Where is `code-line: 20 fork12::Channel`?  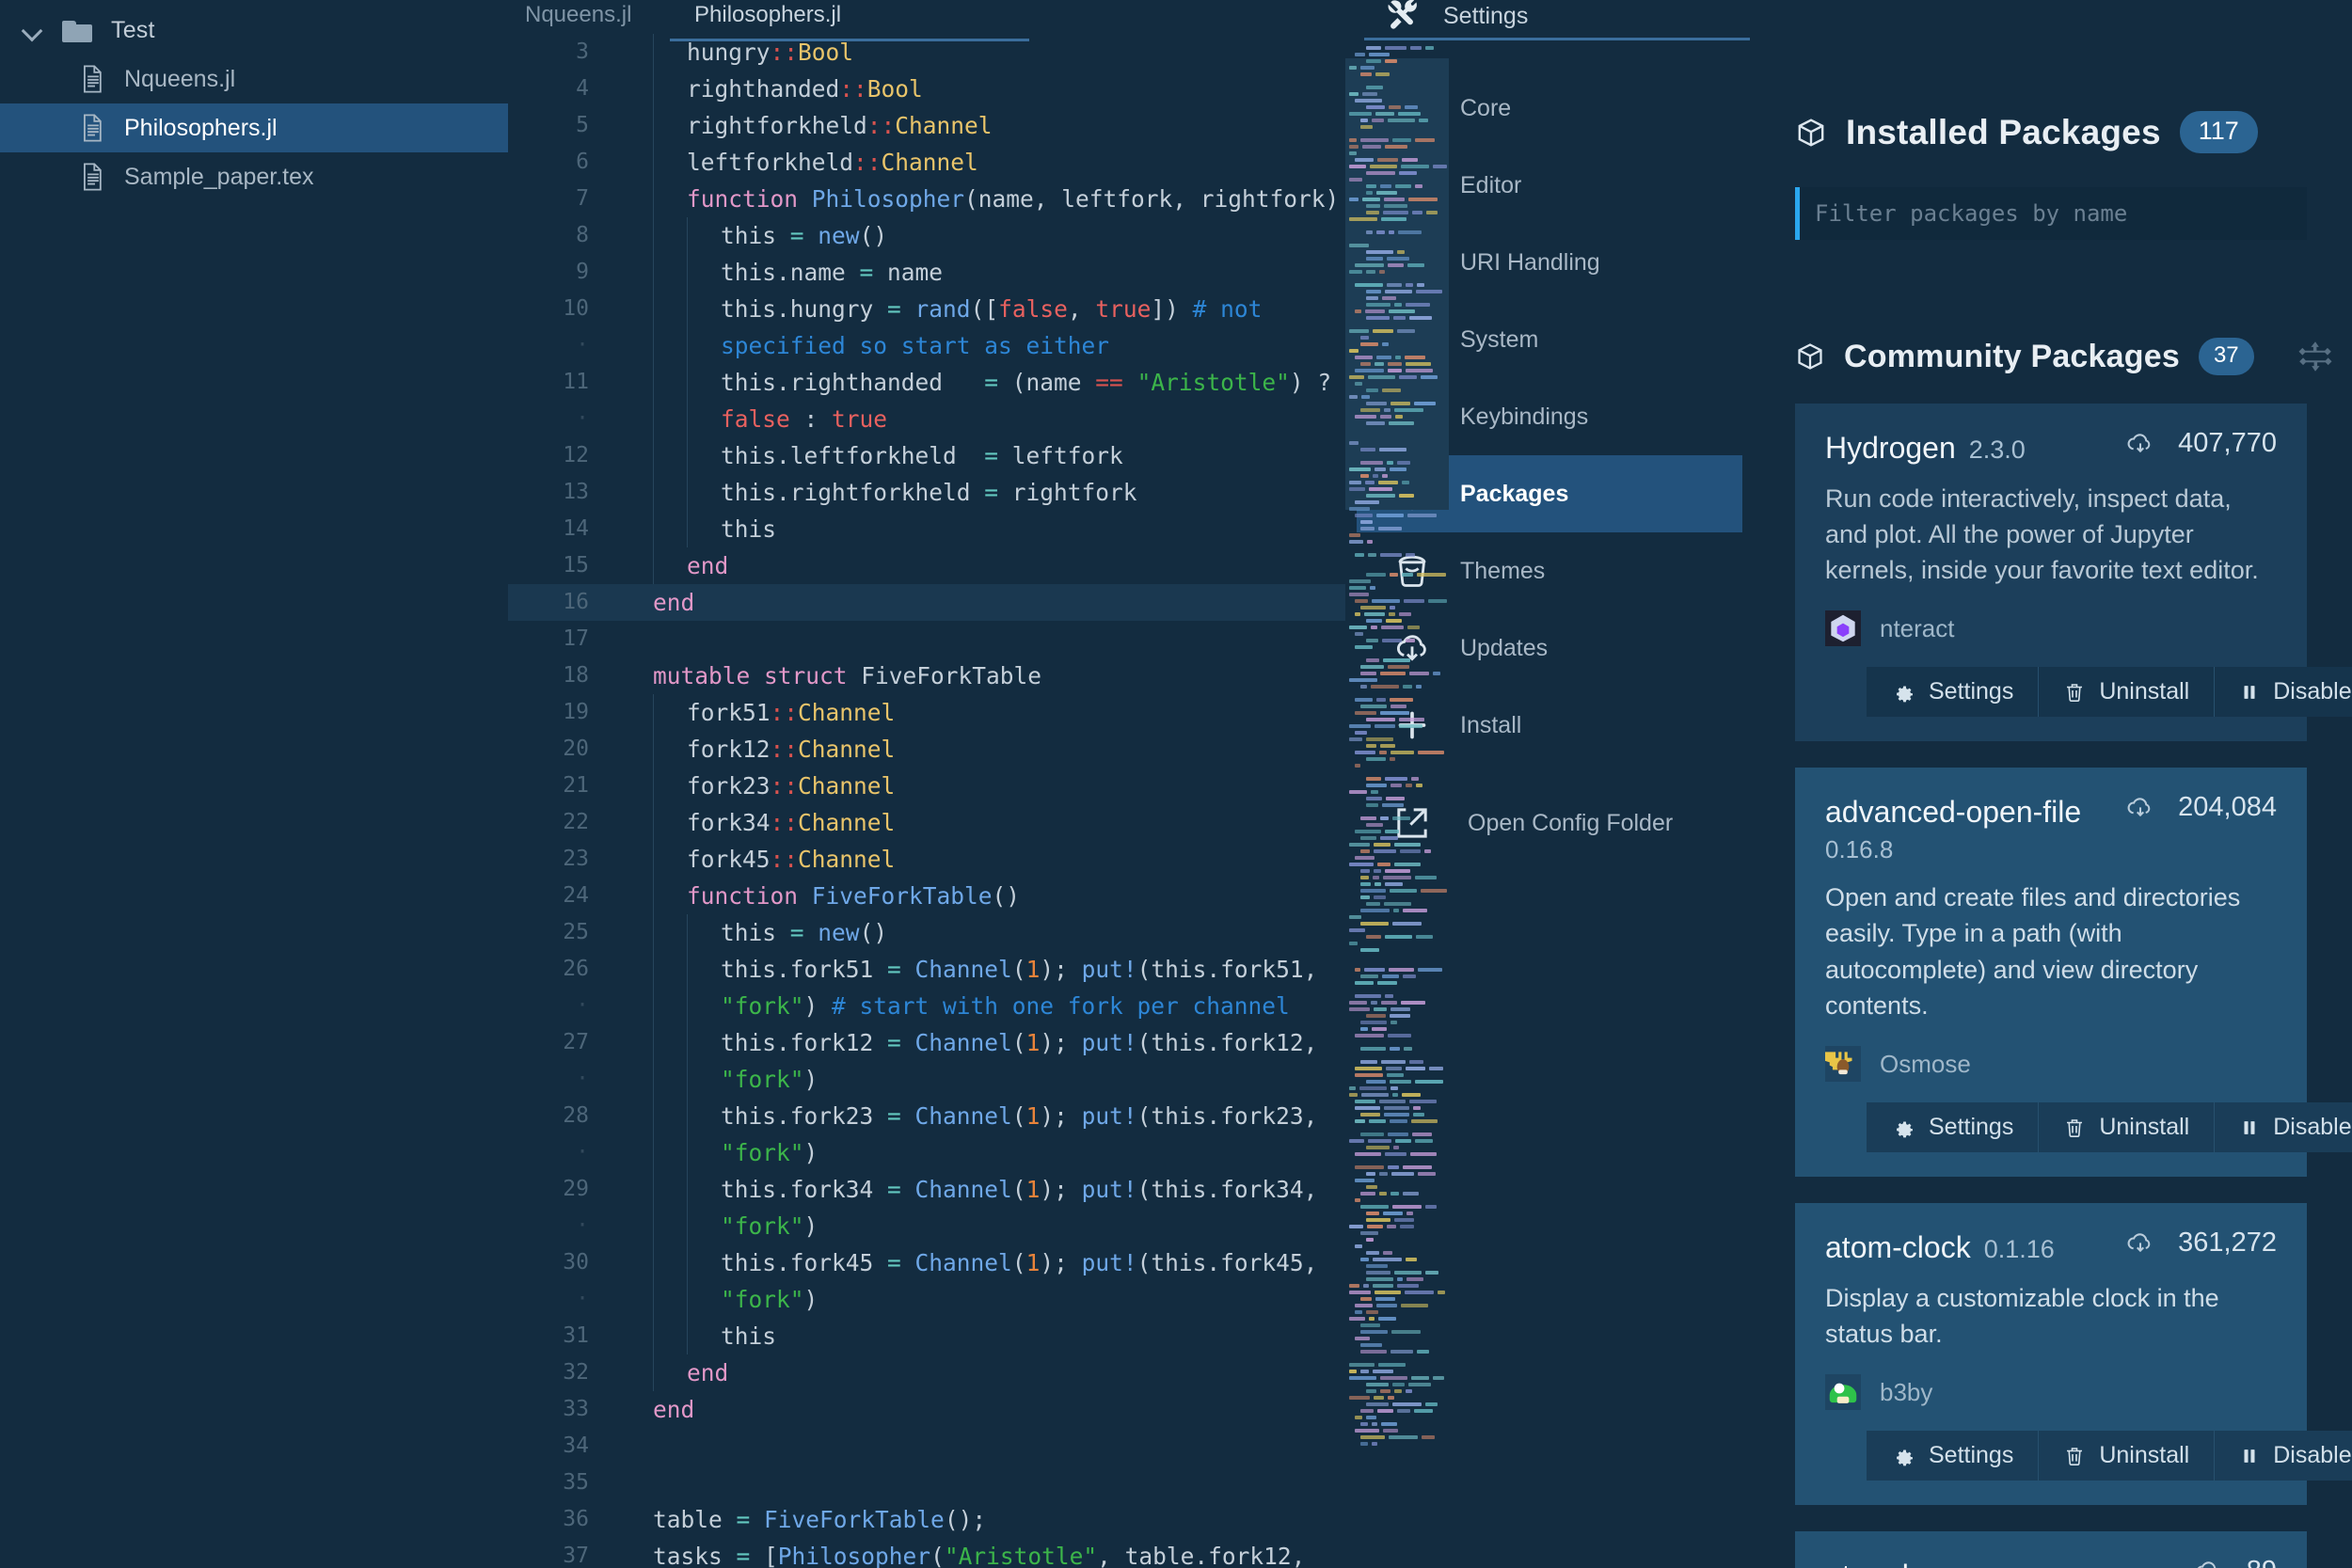
code-line: 20 fork12::Channel is located at coordinates (926, 749).